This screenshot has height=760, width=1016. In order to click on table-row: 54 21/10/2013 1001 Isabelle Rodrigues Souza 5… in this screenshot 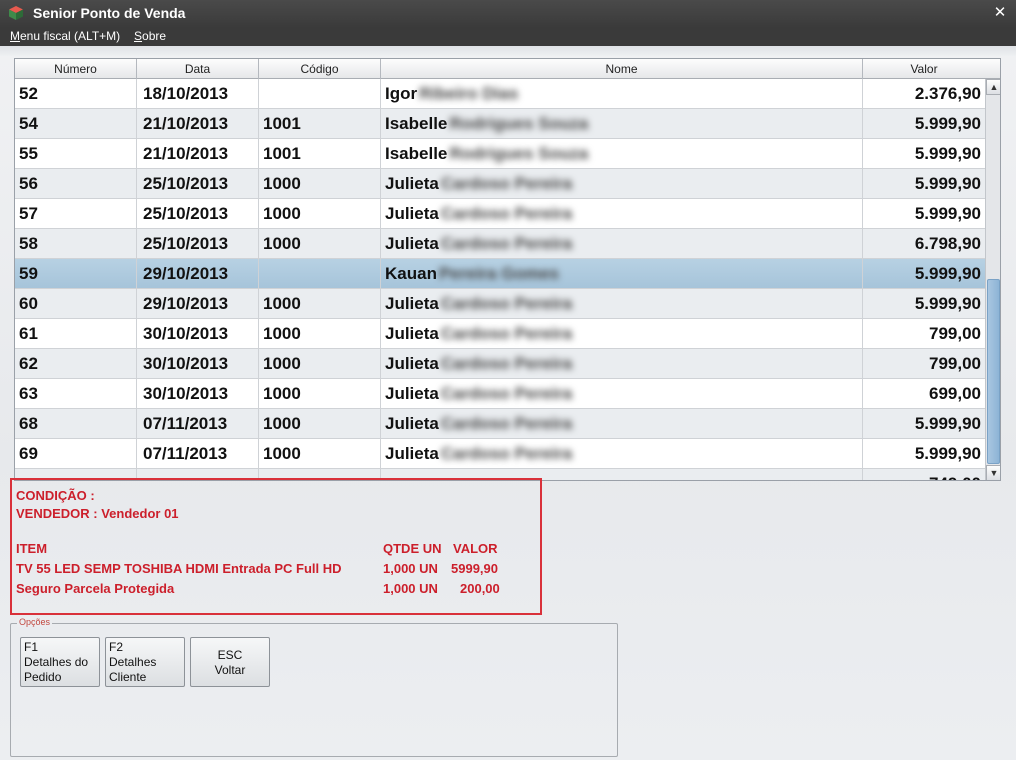, I will do `click(500, 124)`.